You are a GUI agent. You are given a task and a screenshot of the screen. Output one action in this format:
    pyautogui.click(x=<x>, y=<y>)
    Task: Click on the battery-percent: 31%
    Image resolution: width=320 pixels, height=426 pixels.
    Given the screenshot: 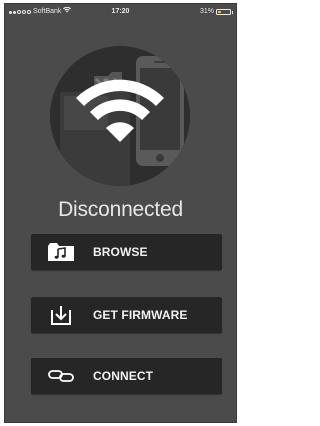 What is the action you would take?
    pyautogui.click(x=206, y=11)
    